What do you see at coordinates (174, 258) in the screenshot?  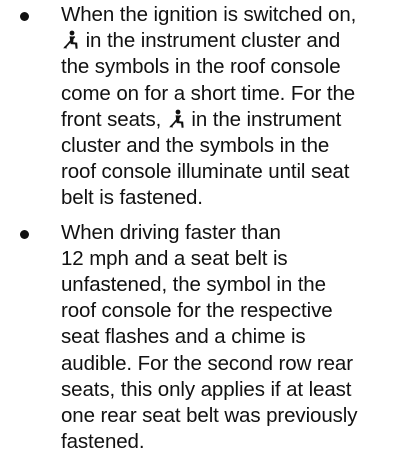 I see `text-line: 12 mph and a seat belt is` at bounding box center [174, 258].